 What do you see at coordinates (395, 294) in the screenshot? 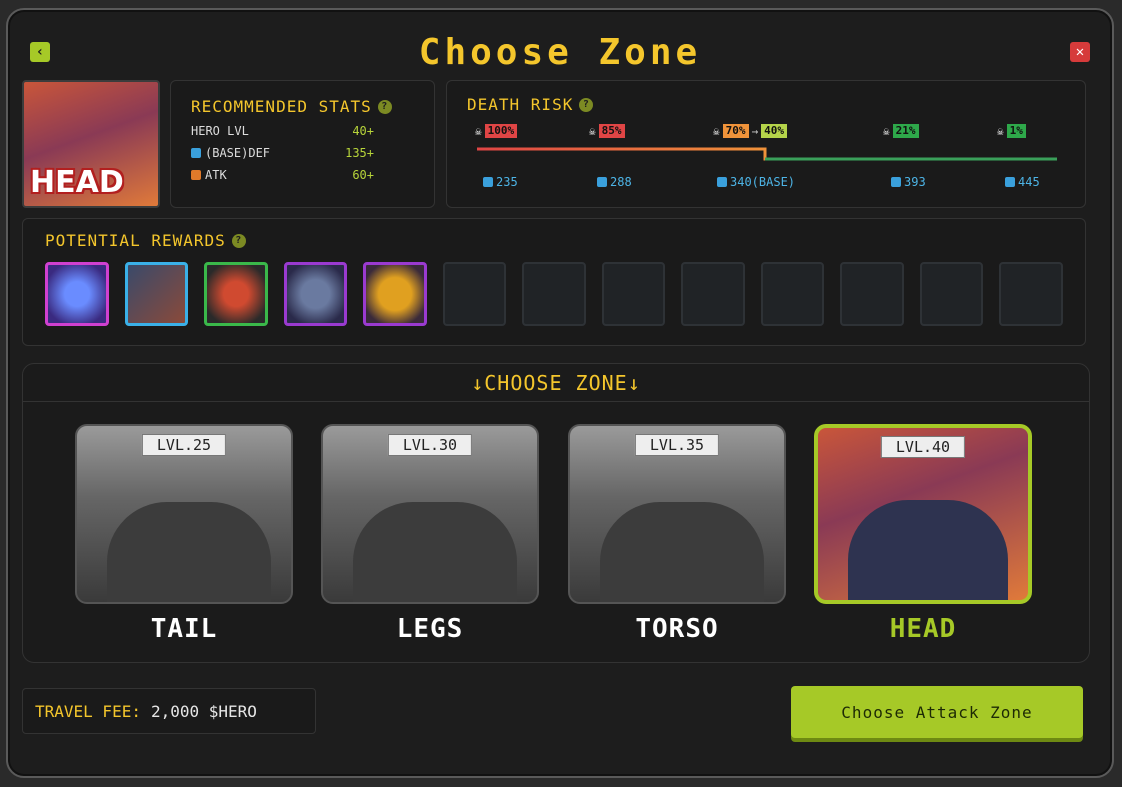
I see `reward-coin-gold-icon` at bounding box center [395, 294].